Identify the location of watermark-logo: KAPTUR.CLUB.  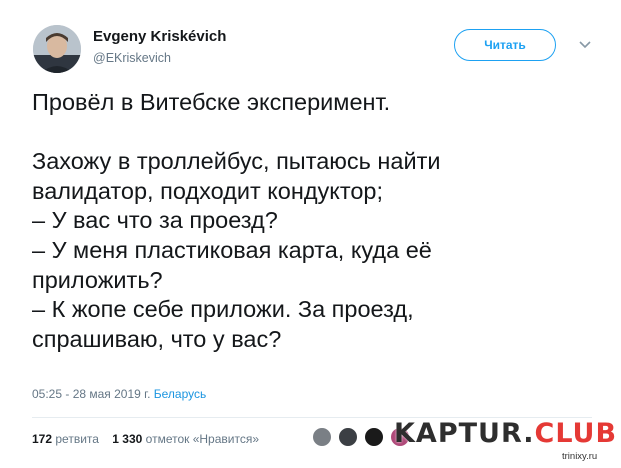
(505, 433).